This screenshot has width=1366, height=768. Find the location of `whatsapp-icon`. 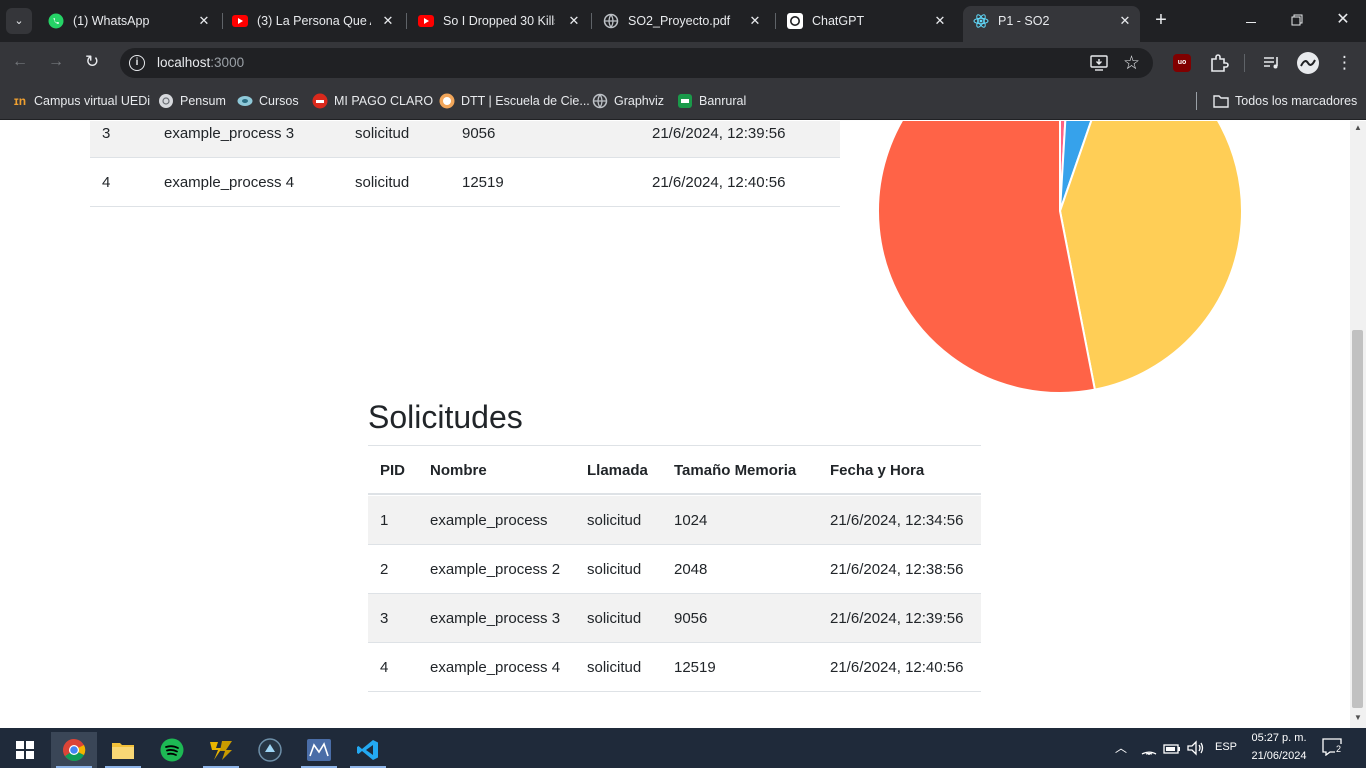

whatsapp-icon is located at coordinates (56, 21).